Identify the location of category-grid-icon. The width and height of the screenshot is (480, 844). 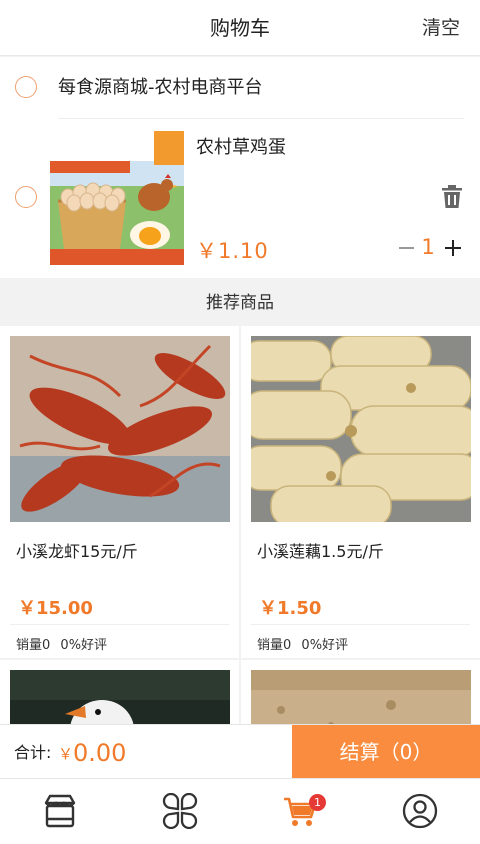
(180, 811).